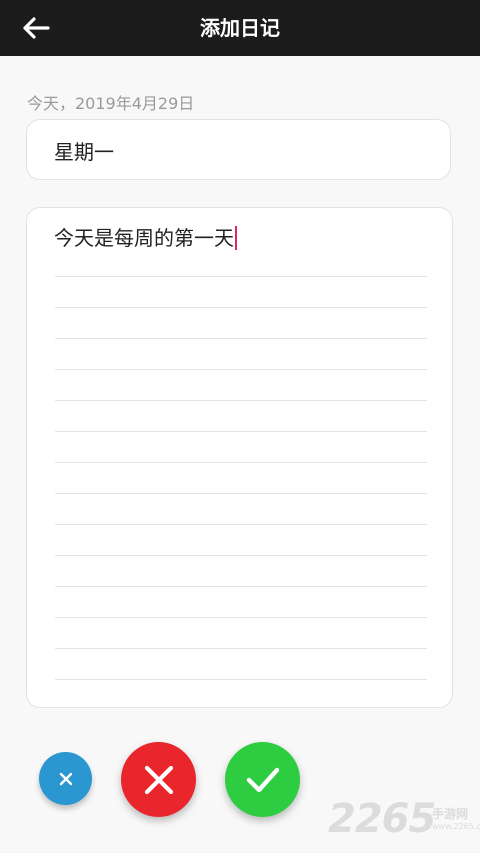  I want to click on content-input-value: 今天是每周的第一天, so click(144, 238).